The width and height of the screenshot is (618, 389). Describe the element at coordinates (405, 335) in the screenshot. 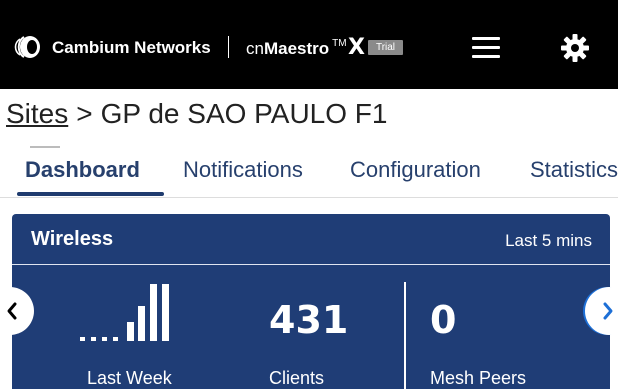

I see `stat-divider` at that location.